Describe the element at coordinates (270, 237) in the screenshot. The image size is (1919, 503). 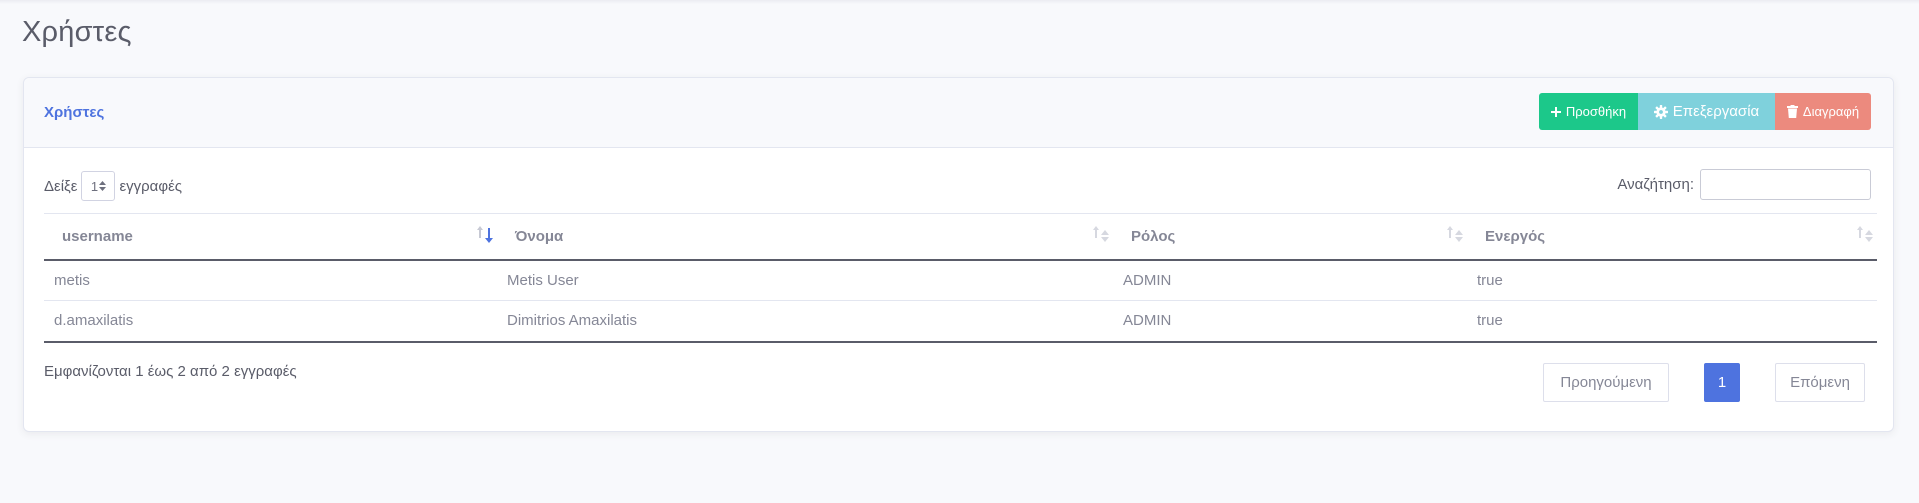
I see `column-header-username: username` at that location.